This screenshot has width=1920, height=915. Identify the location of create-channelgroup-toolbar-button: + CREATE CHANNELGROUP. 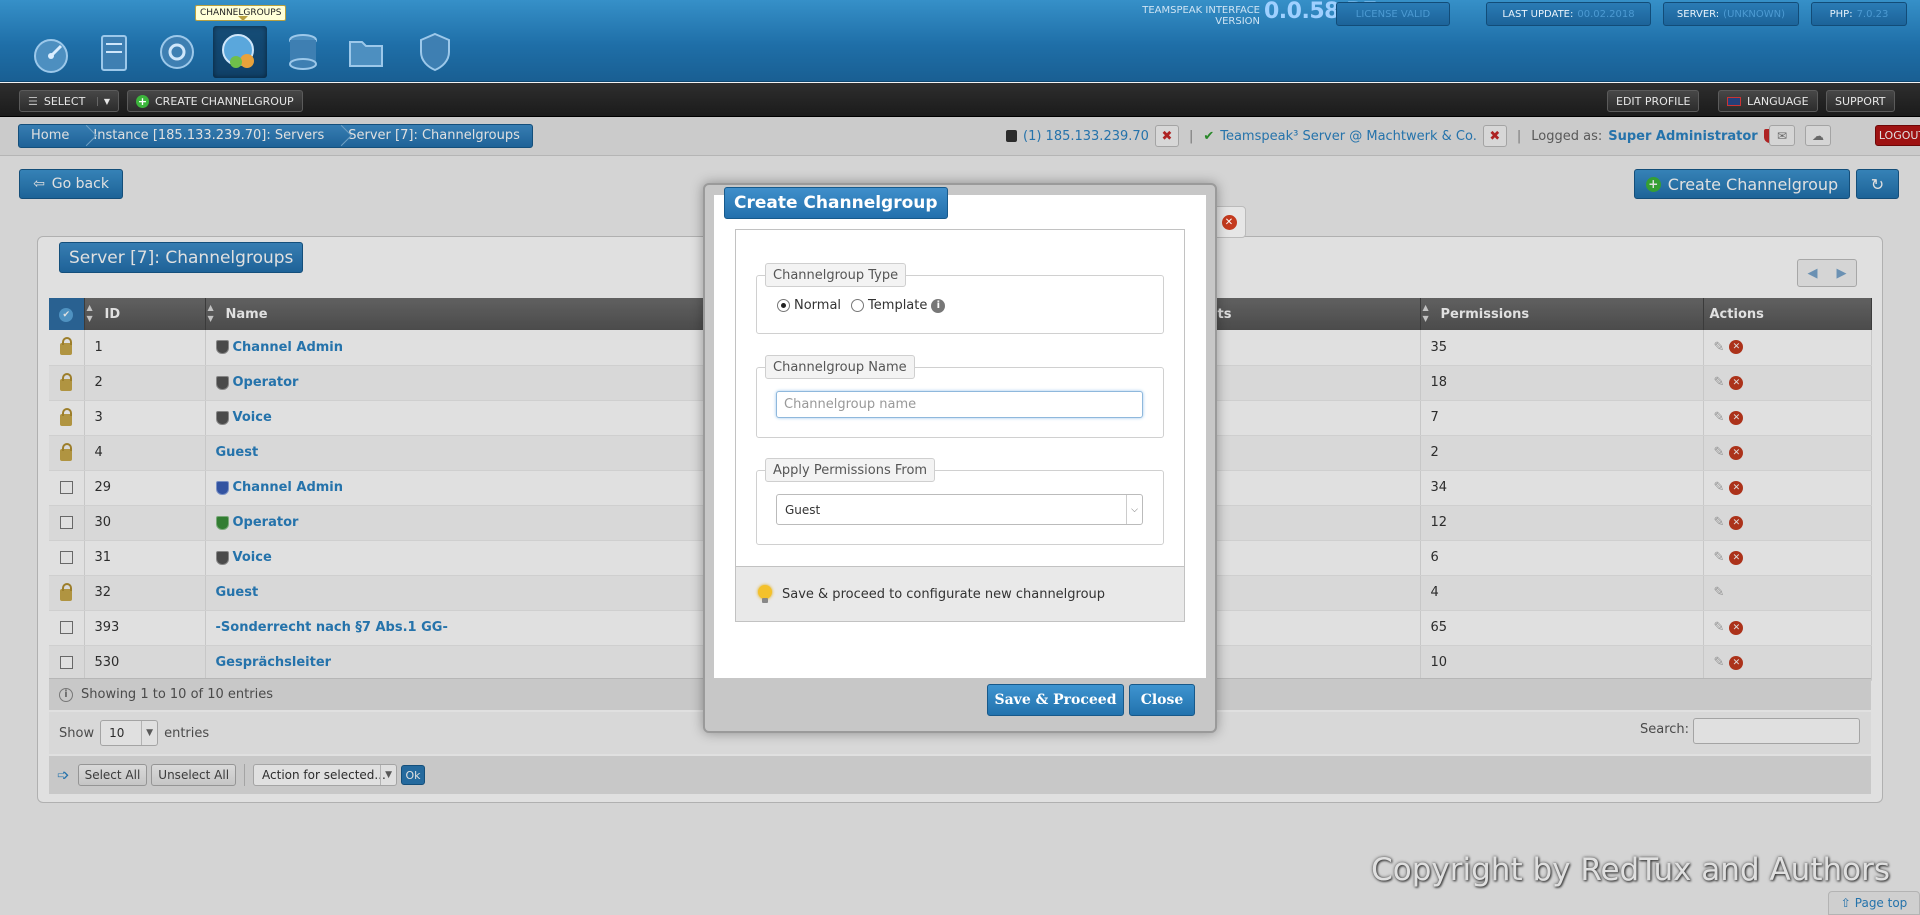
(215, 101).